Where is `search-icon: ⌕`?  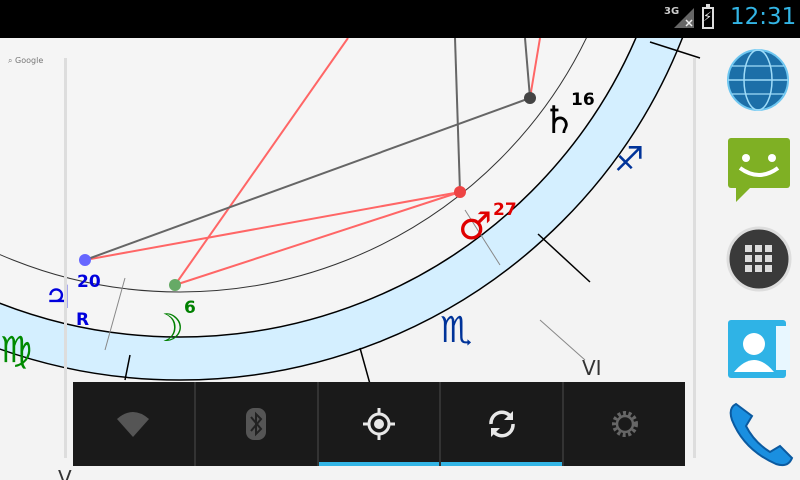
search-icon: ⌕ is located at coordinates (10, 60).